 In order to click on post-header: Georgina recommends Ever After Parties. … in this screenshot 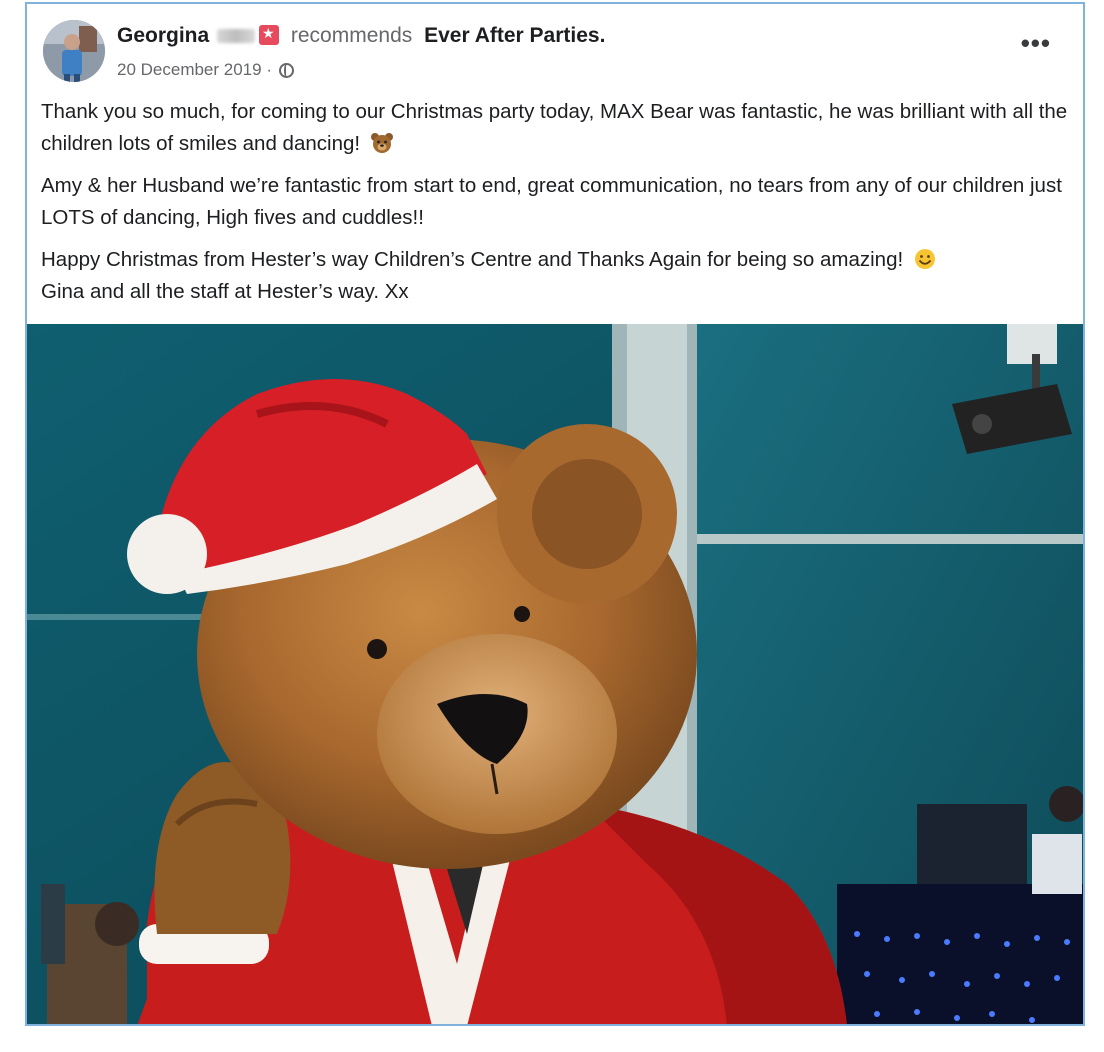, I will do `click(556, 52)`.